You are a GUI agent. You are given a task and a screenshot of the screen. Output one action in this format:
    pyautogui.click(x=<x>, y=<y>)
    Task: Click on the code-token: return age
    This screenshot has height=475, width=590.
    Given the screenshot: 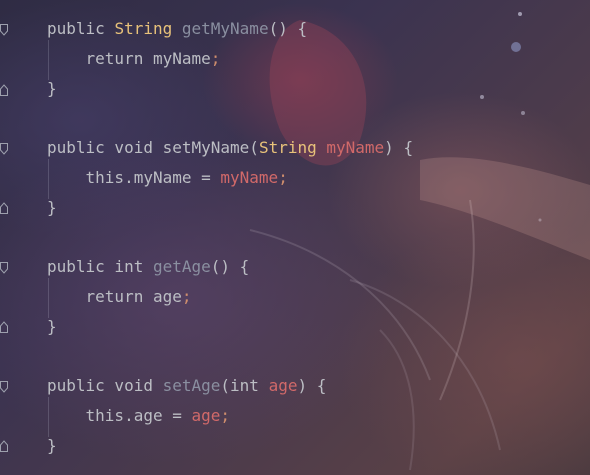 What is the action you would take?
    pyautogui.click(x=114, y=296)
    